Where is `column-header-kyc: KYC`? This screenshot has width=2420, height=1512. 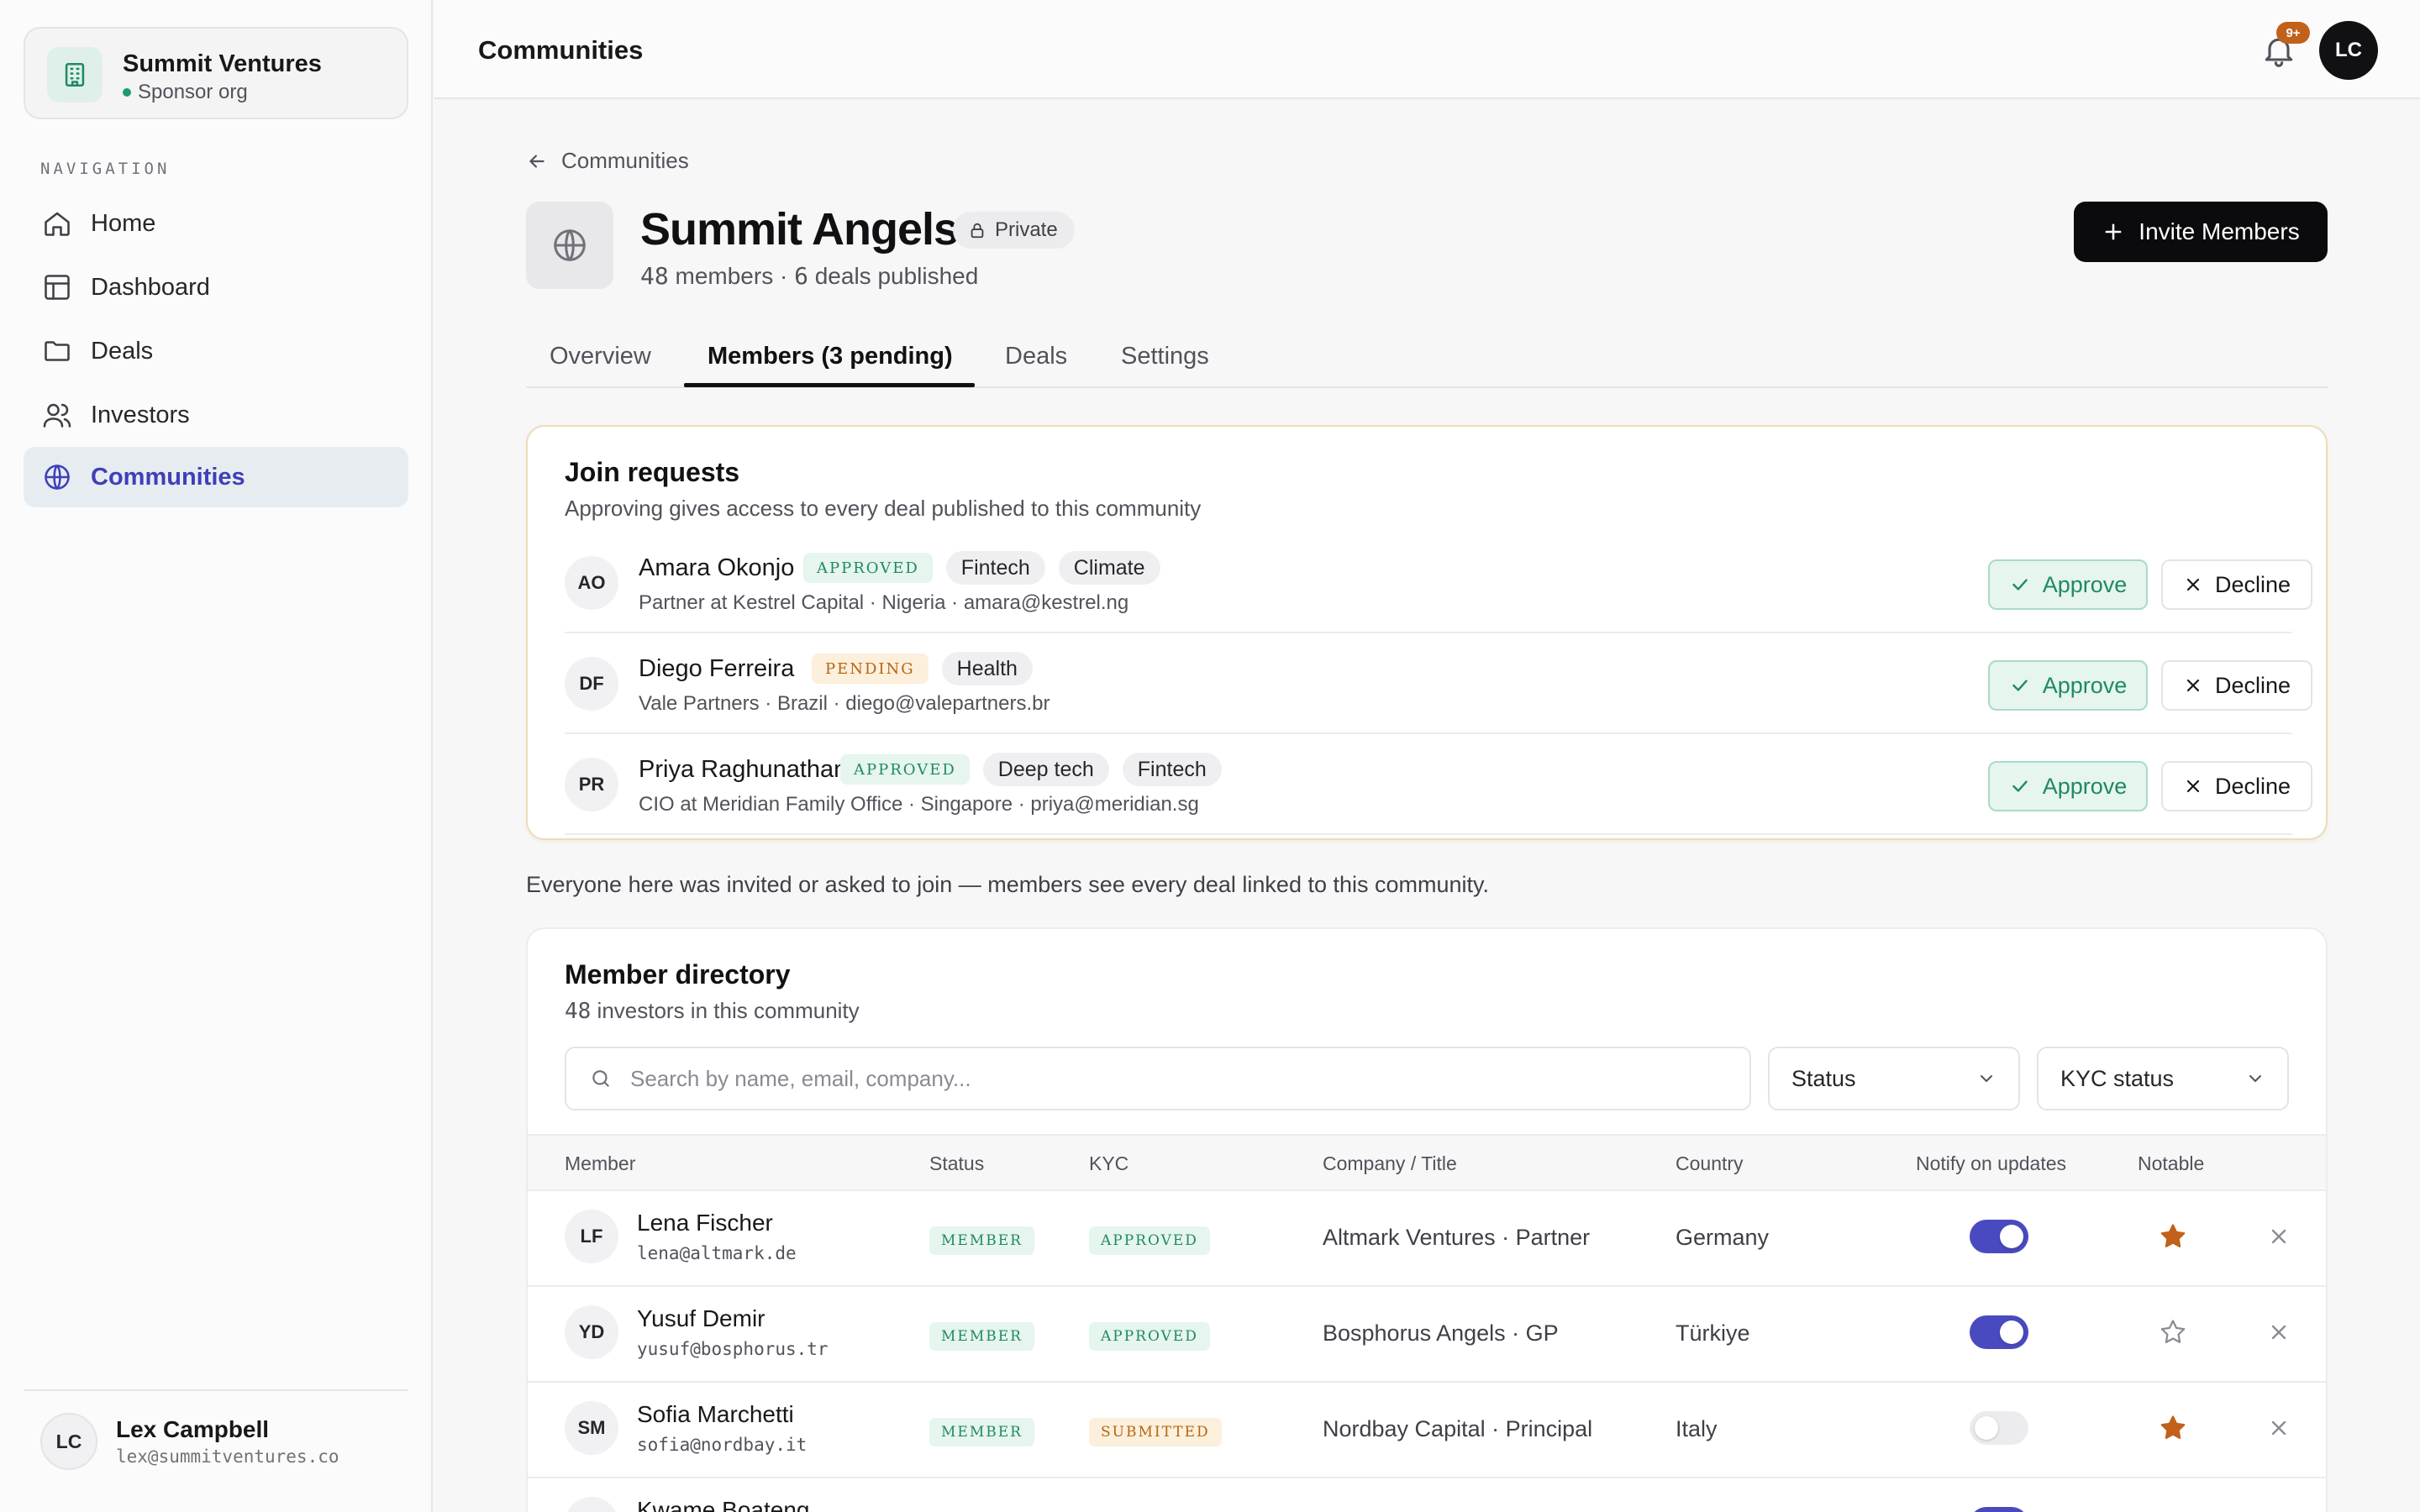 column-header-kyc: KYC is located at coordinates (1108, 1163).